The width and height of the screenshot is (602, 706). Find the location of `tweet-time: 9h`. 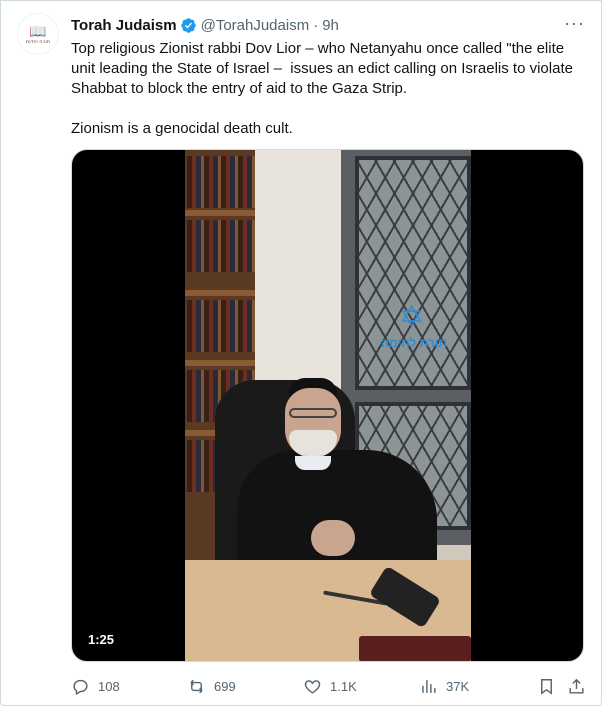

tweet-time: 9h is located at coordinates (330, 25).